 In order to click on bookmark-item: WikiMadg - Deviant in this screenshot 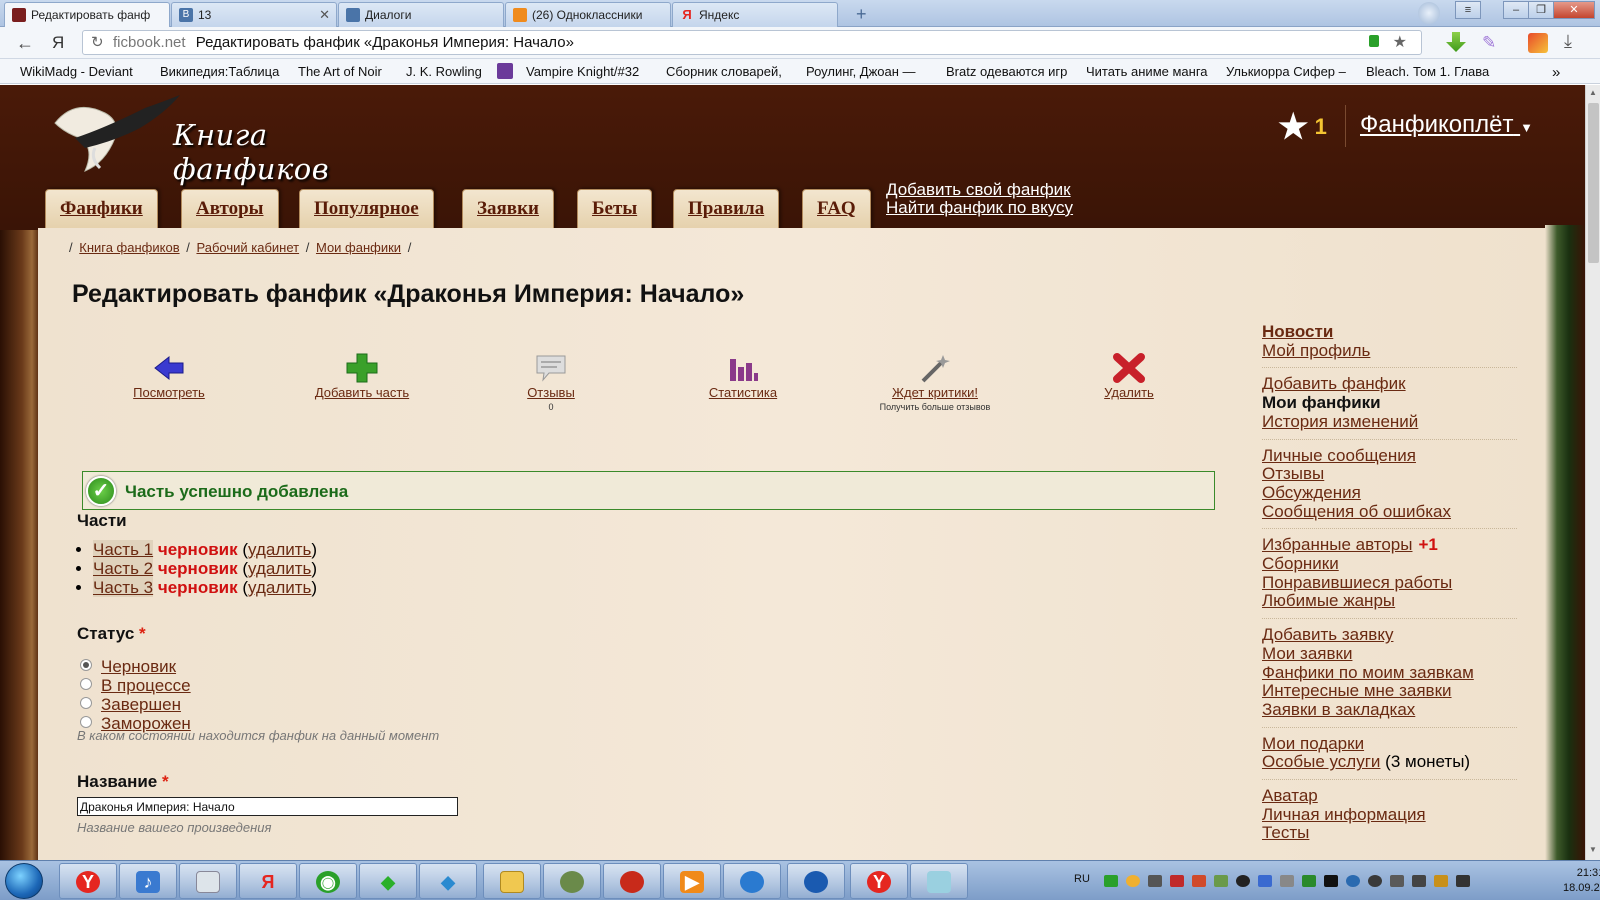, I will do `click(82, 71)`.